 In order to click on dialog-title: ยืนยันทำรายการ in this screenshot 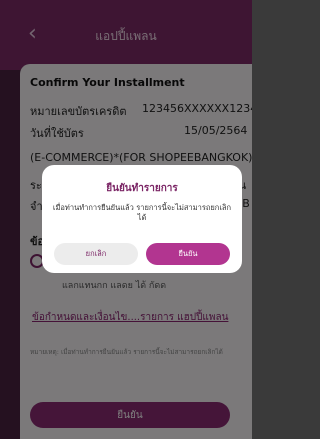, I will do `click(142, 188)`.